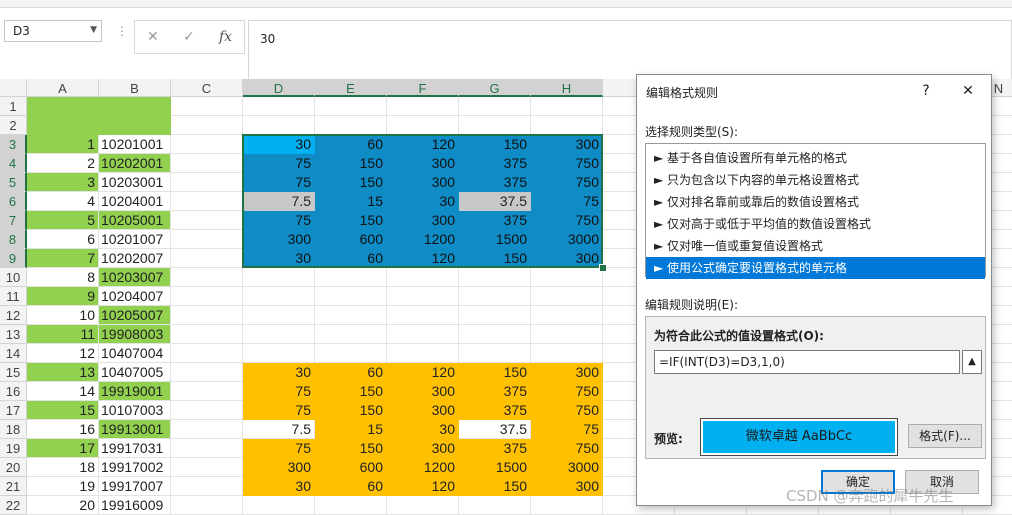 This screenshot has height=515, width=1012. I want to click on cell-A14: 12, so click(63, 353).